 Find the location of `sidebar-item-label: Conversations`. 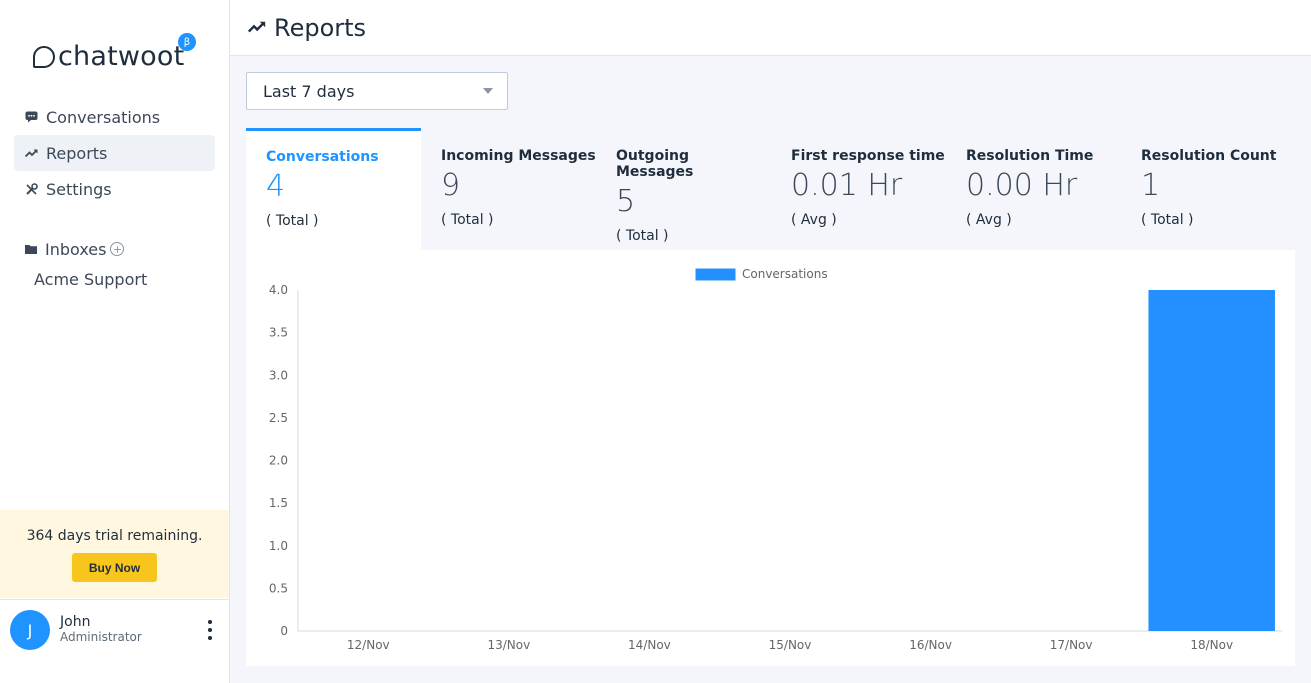

sidebar-item-label: Conversations is located at coordinates (103, 117).